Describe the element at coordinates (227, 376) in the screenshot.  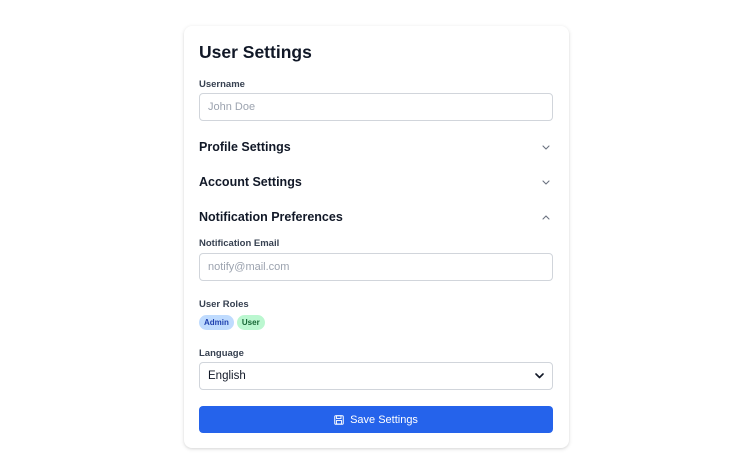
I see `language-selected-value: English` at that location.